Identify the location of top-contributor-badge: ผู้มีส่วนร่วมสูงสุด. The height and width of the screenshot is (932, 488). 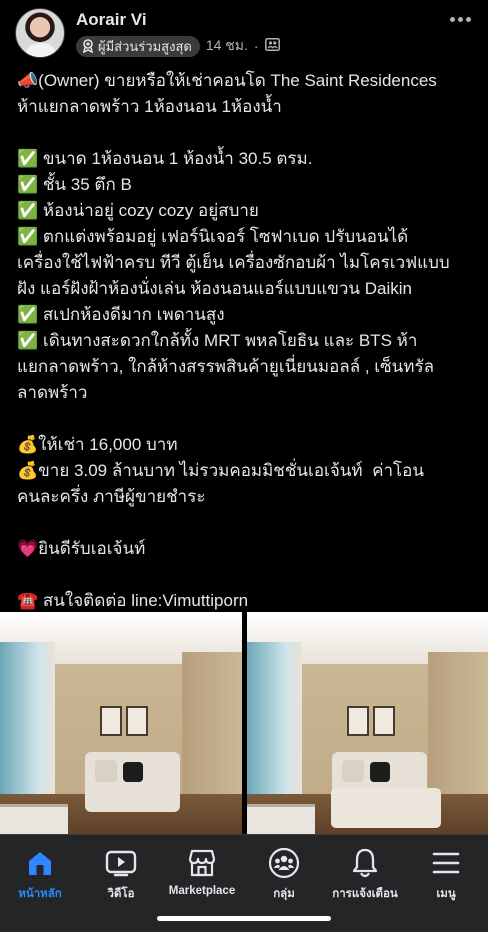
(138, 46).